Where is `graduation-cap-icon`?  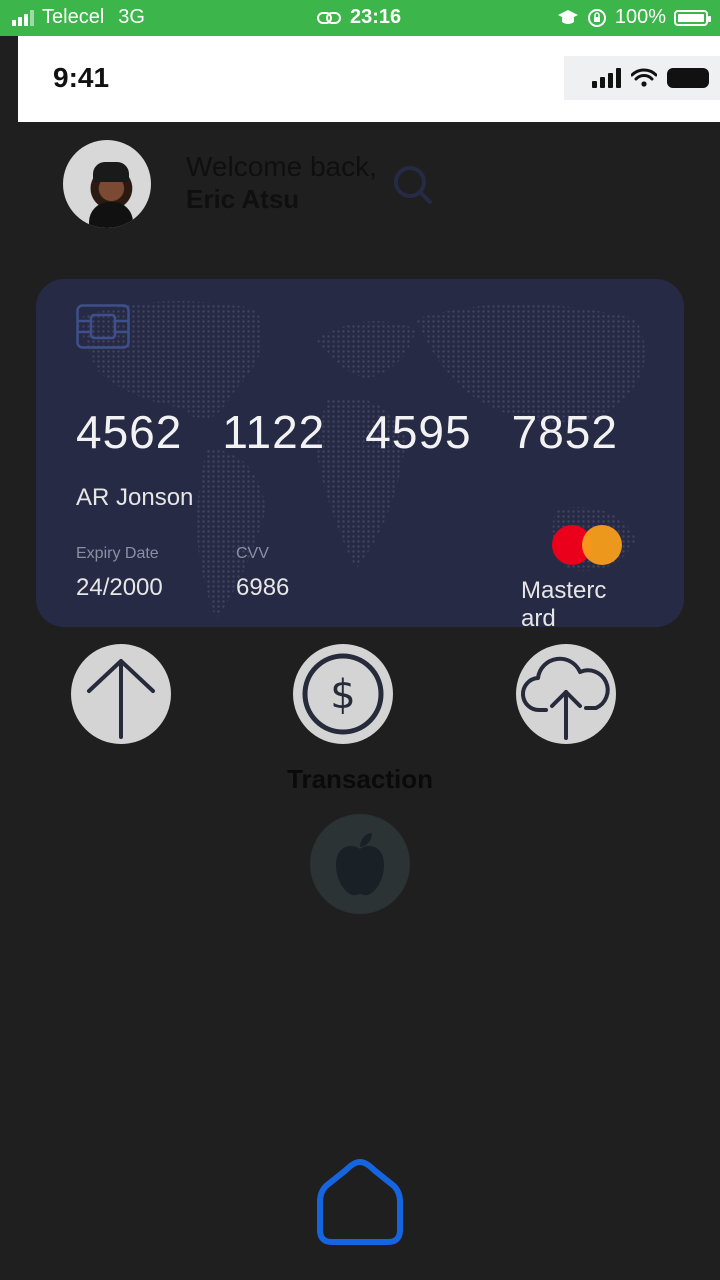
graduation-cap-icon is located at coordinates (567, 16).